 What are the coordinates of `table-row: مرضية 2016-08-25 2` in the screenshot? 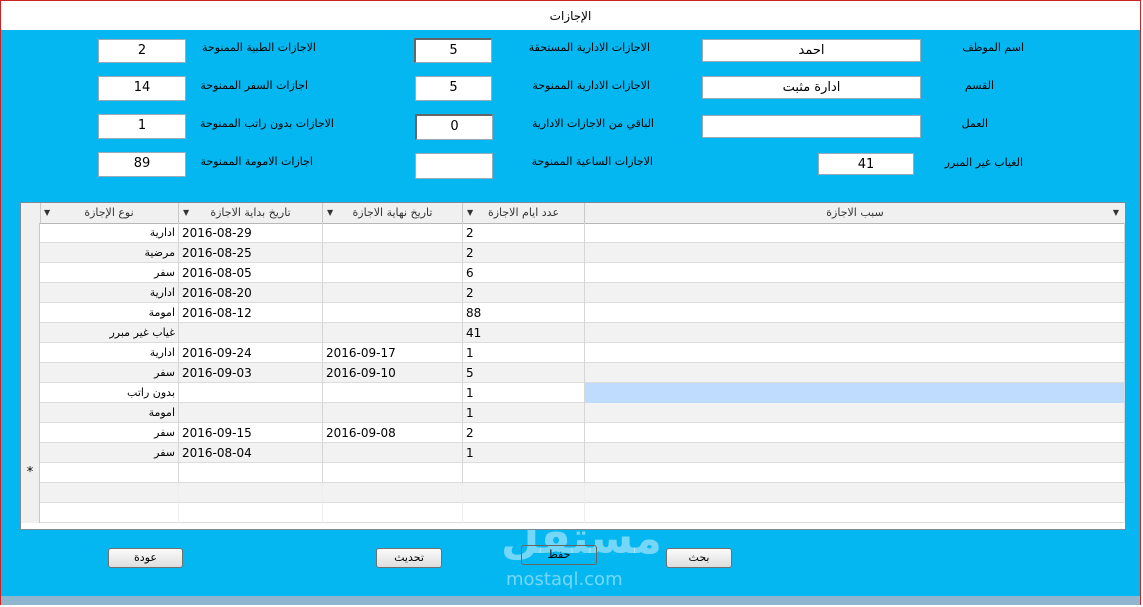 It's located at (573, 253).